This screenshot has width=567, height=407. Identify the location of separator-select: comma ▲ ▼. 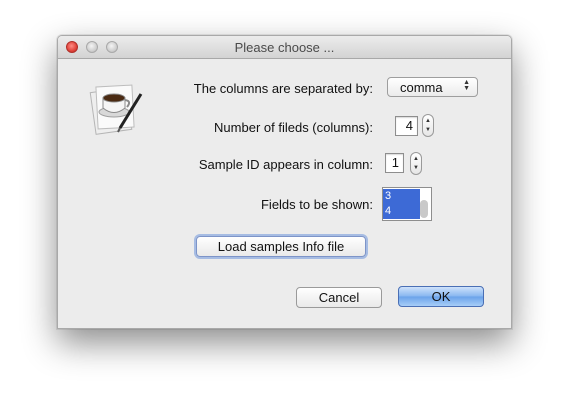
(432, 87).